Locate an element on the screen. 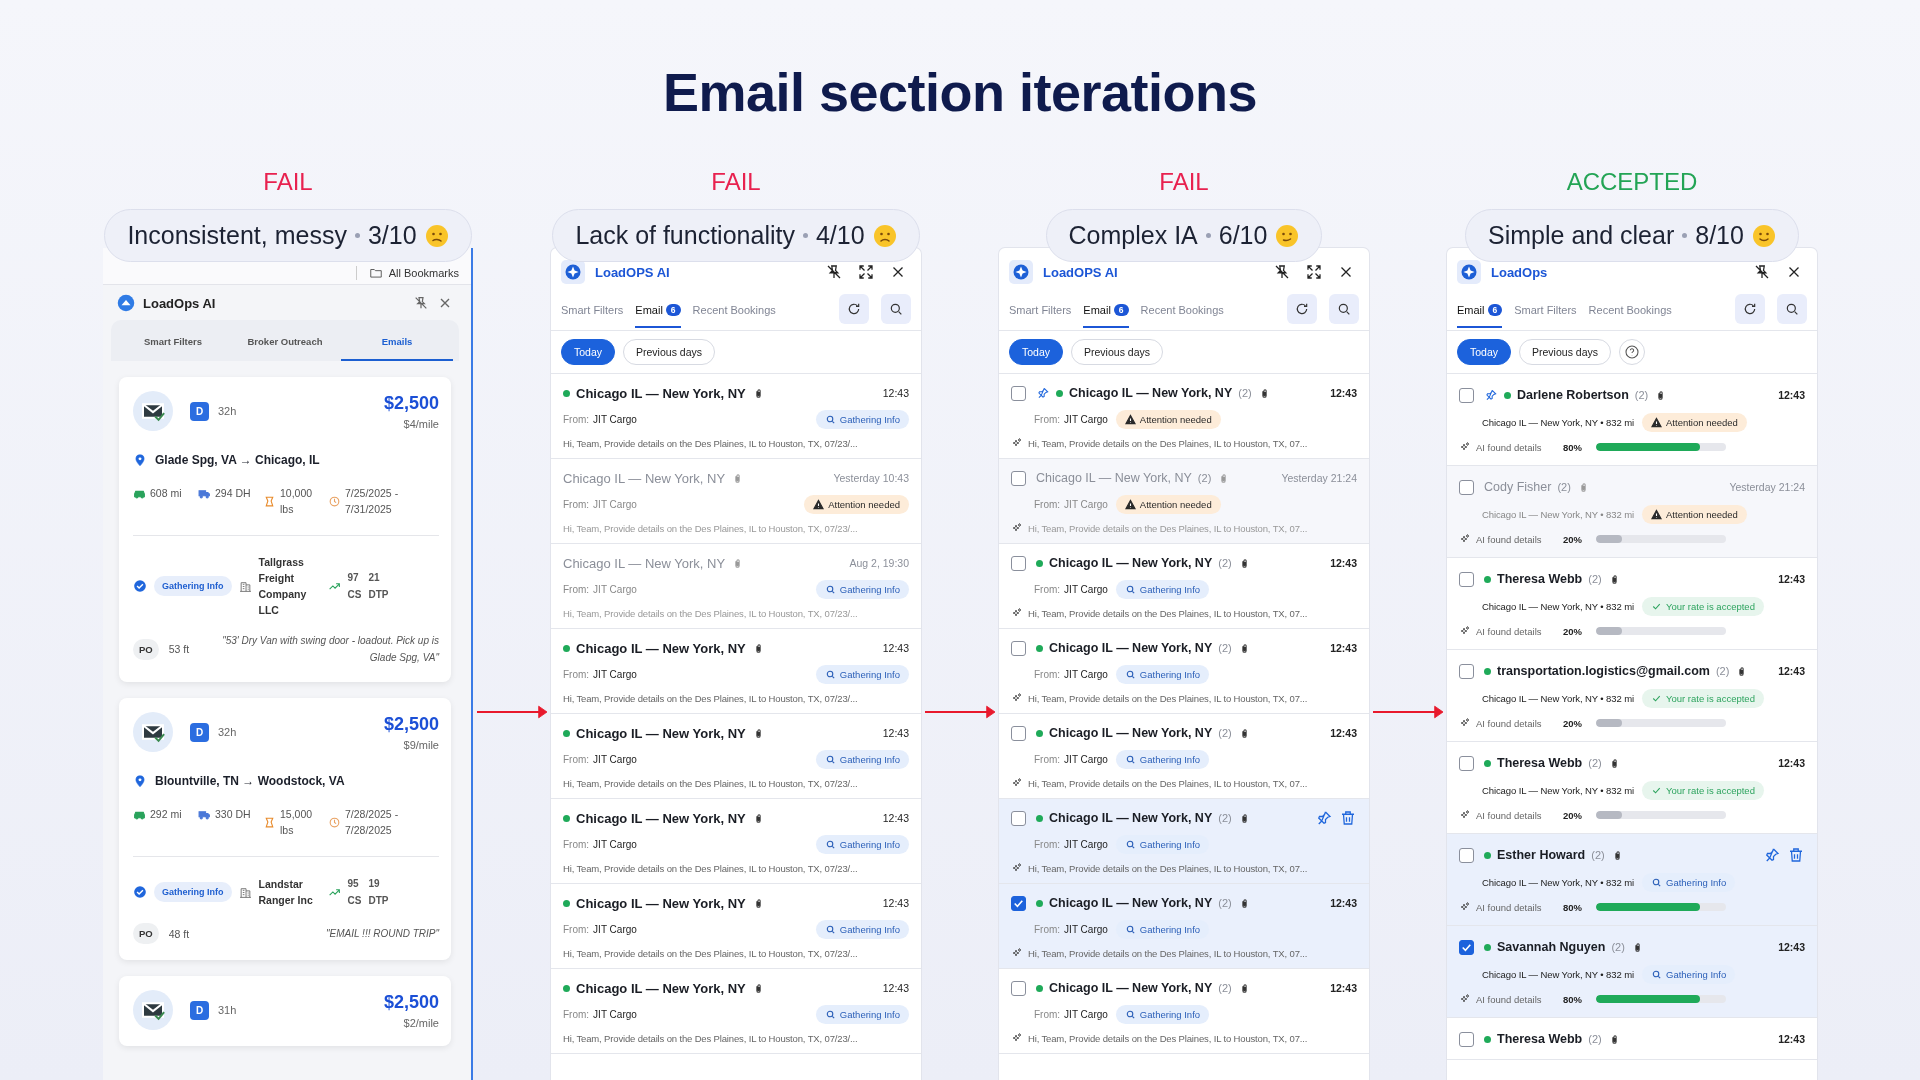  logo-icon is located at coordinates (126, 303).